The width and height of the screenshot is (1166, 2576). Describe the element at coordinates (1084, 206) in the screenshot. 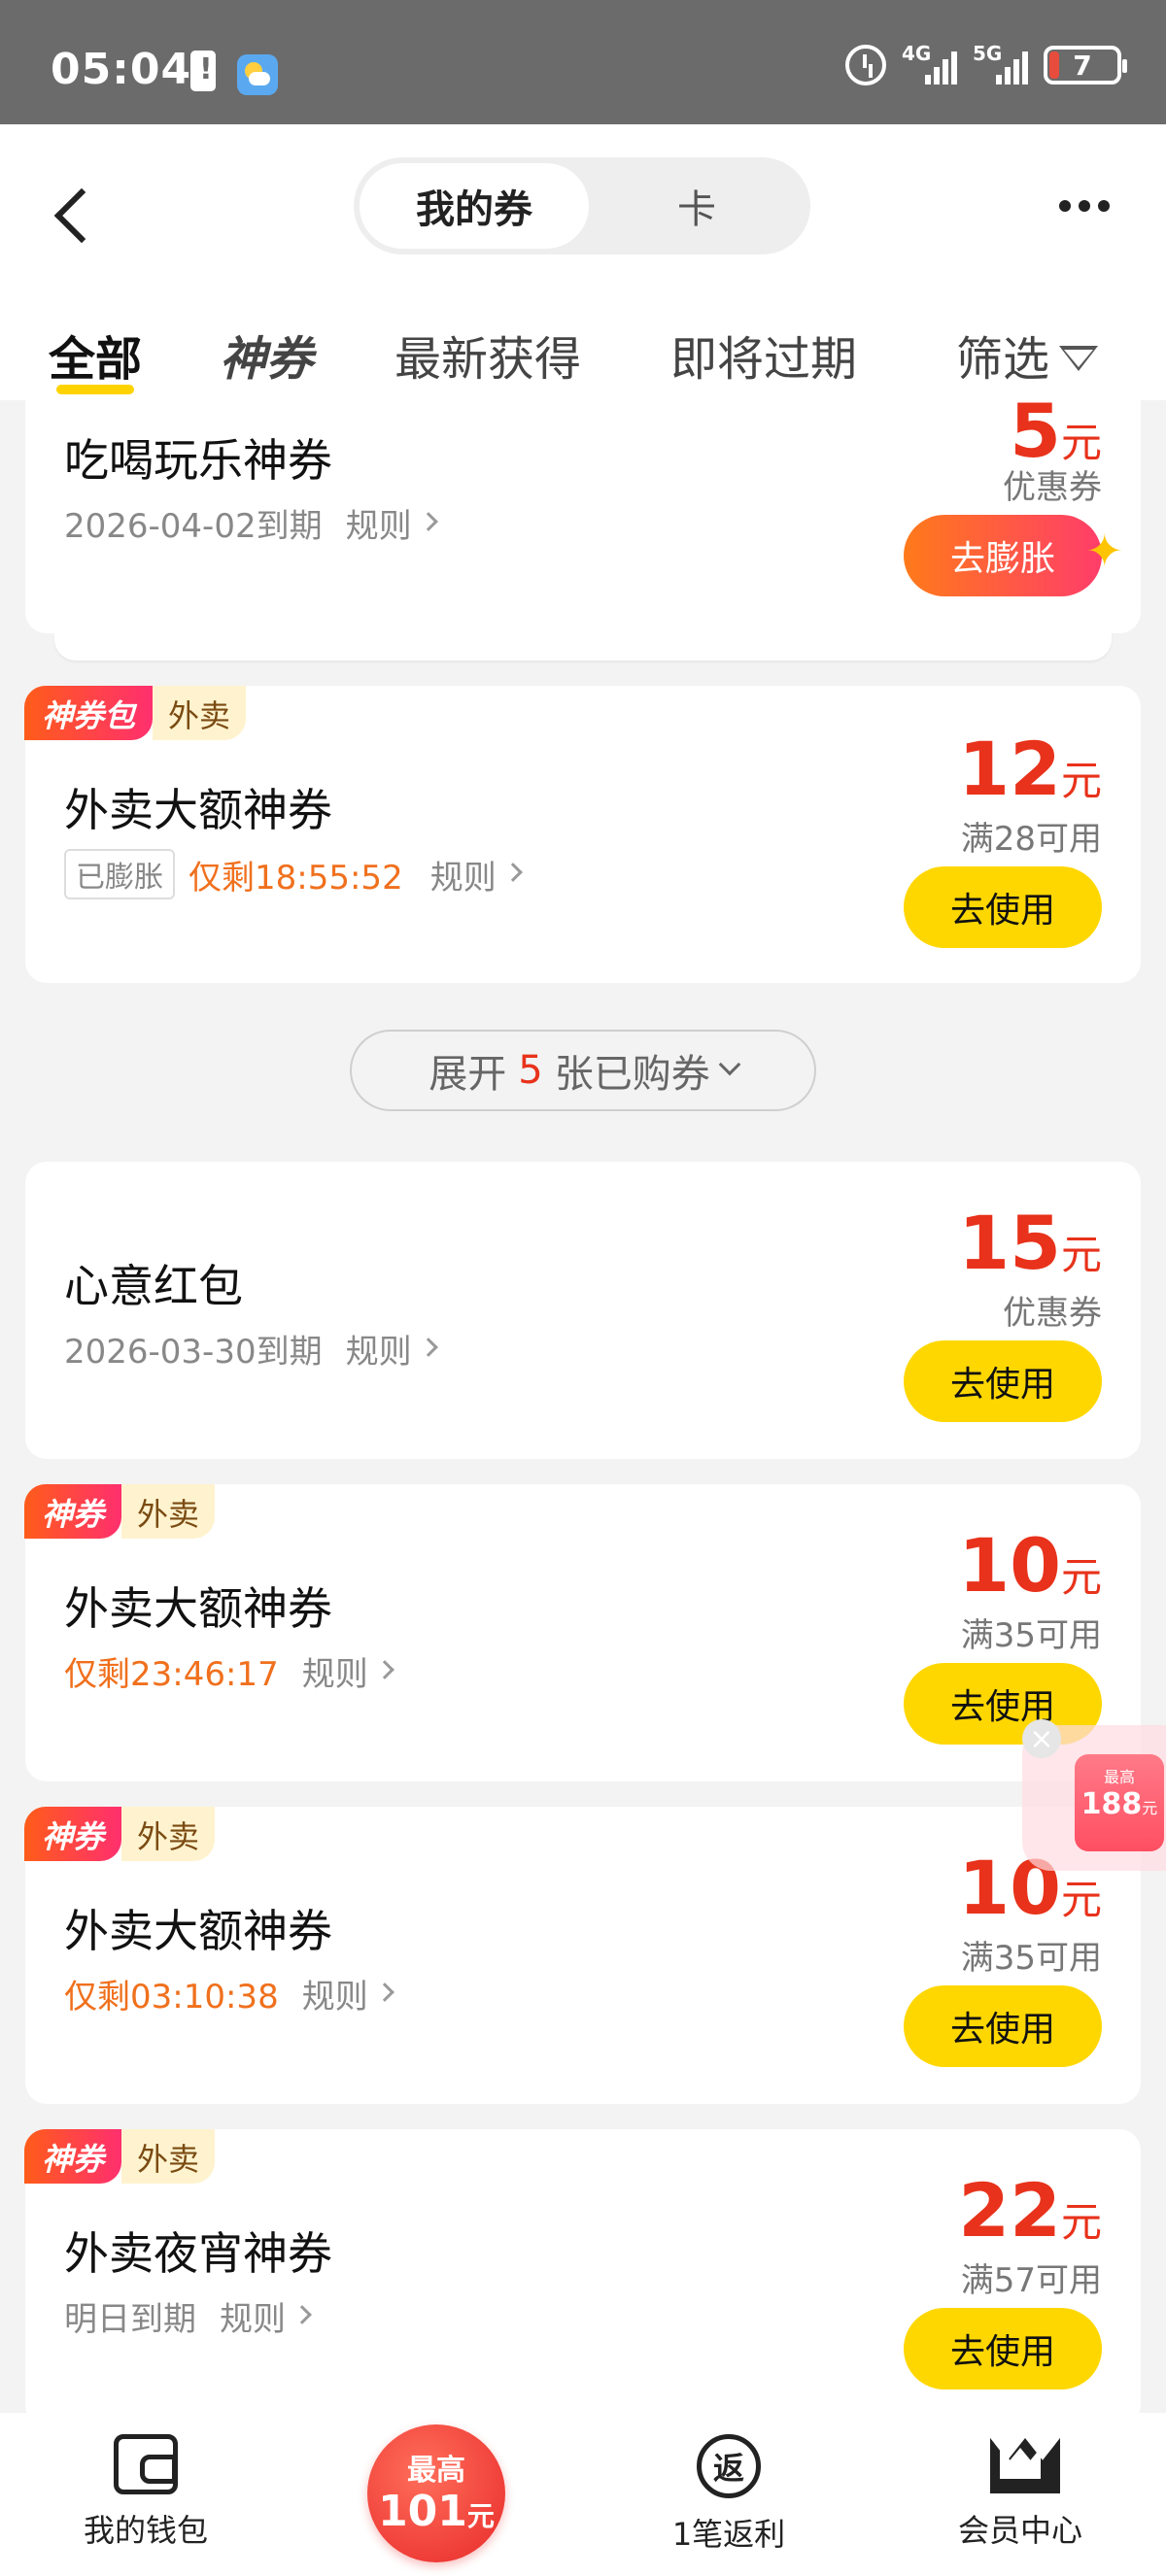

I see `more-icon` at that location.